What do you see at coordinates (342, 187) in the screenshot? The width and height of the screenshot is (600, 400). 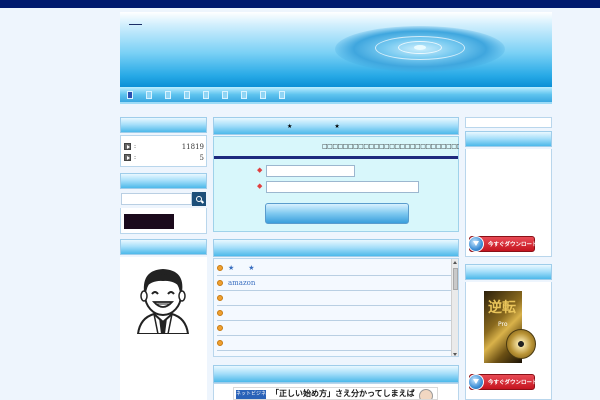 I see `email-field` at bounding box center [342, 187].